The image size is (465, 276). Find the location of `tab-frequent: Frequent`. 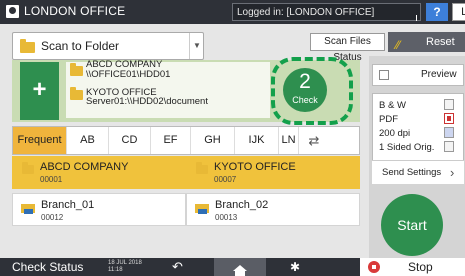

tab-frequent: Frequent is located at coordinates (40, 140).